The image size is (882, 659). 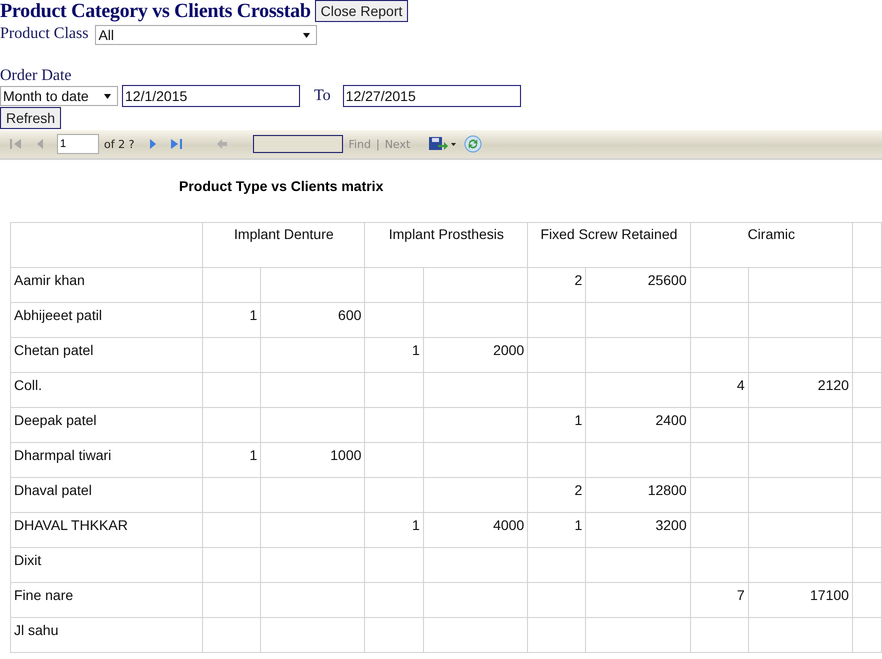 I want to click on page-title: Product Category vs Clients Crosstab, so click(x=155, y=11).